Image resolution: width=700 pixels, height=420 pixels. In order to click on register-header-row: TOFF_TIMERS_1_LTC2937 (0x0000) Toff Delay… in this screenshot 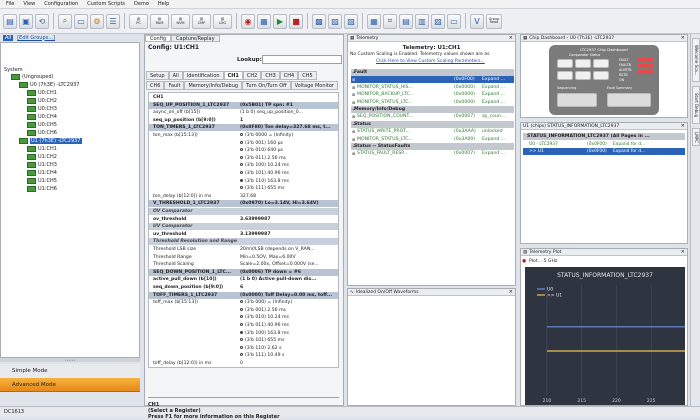, I will do `click(243, 295)`.